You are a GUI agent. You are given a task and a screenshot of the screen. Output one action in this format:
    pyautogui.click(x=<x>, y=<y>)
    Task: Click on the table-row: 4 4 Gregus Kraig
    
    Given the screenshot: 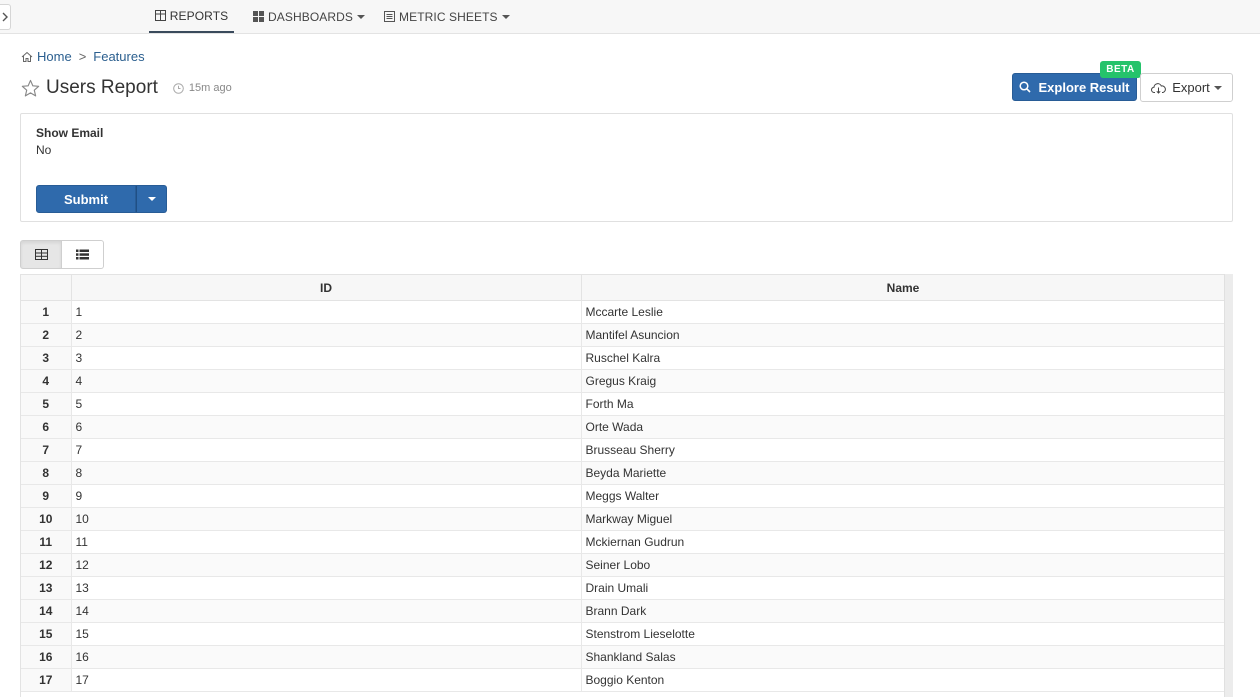 What is the action you would take?
    pyautogui.click(x=623, y=381)
    